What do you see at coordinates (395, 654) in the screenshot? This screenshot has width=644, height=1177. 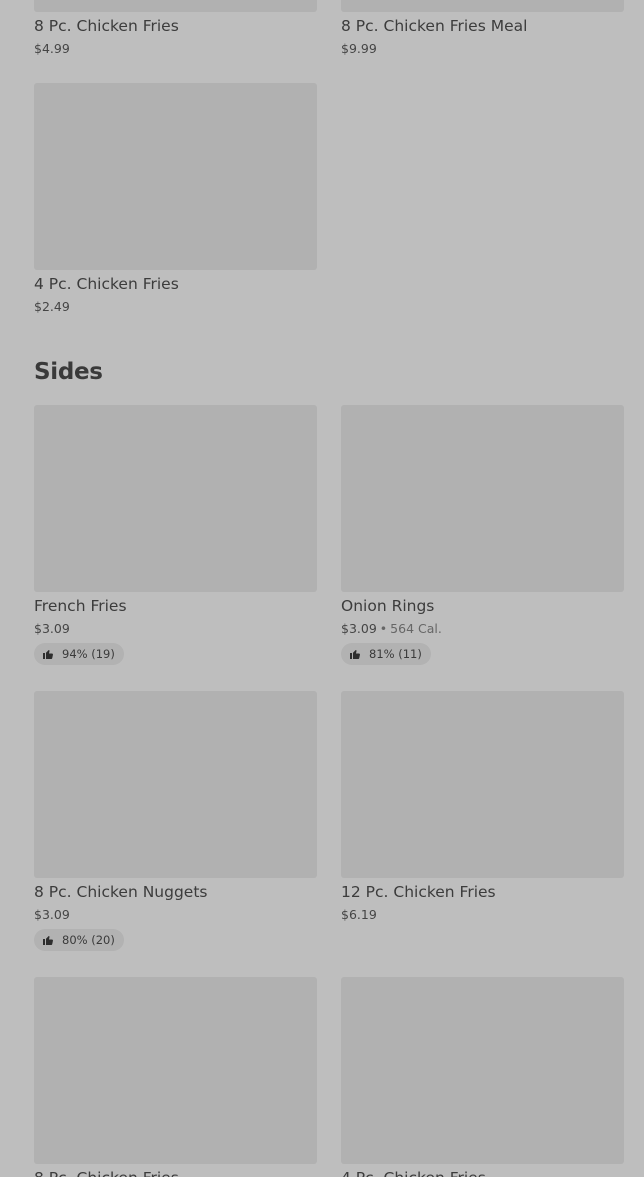 I see `rating-text: 81% (11)` at bounding box center [395, 654].